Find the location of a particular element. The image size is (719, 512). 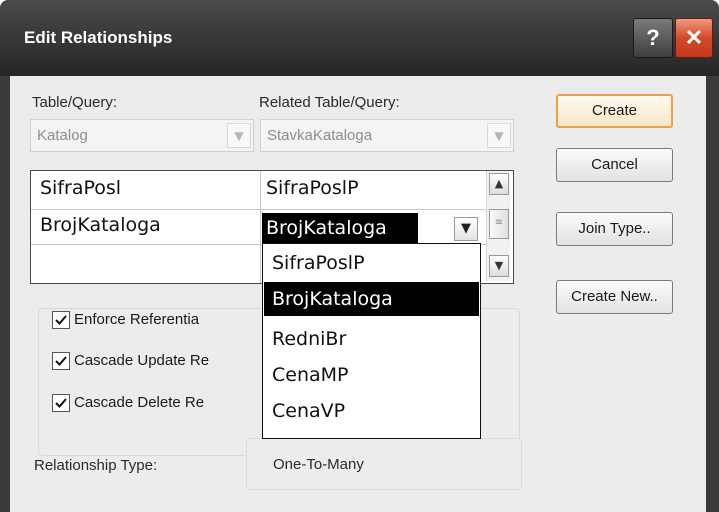

scroll-down-button: ▼ is located at coordinates (499, 266).